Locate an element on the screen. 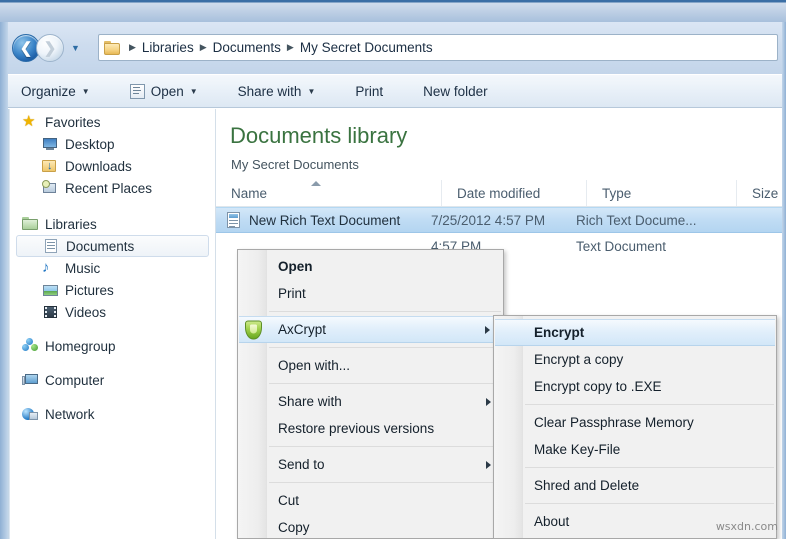  nav-pane-edge is located at coordinates (9, 324).